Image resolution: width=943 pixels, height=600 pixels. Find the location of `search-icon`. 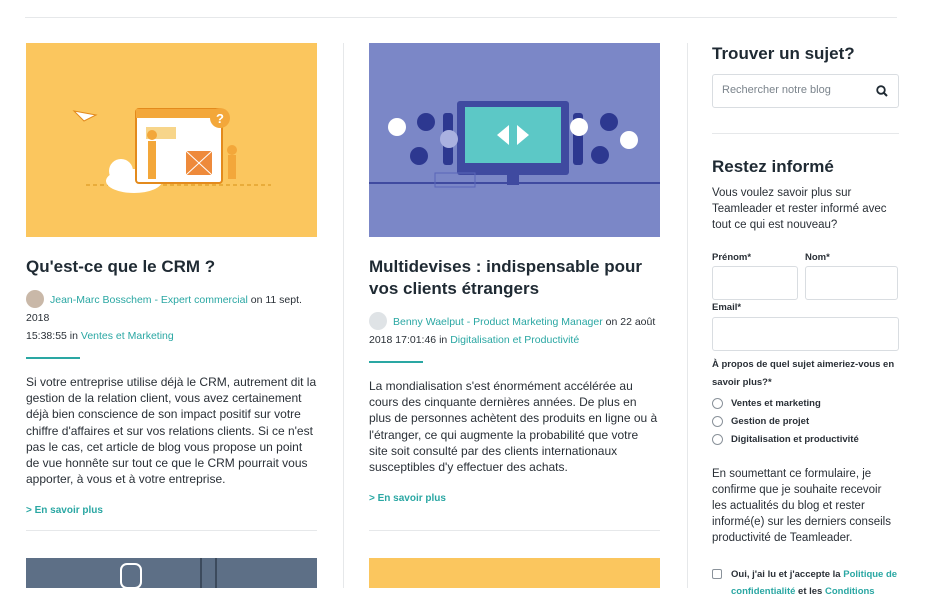

search-icon is located at coordinates (882, 93).